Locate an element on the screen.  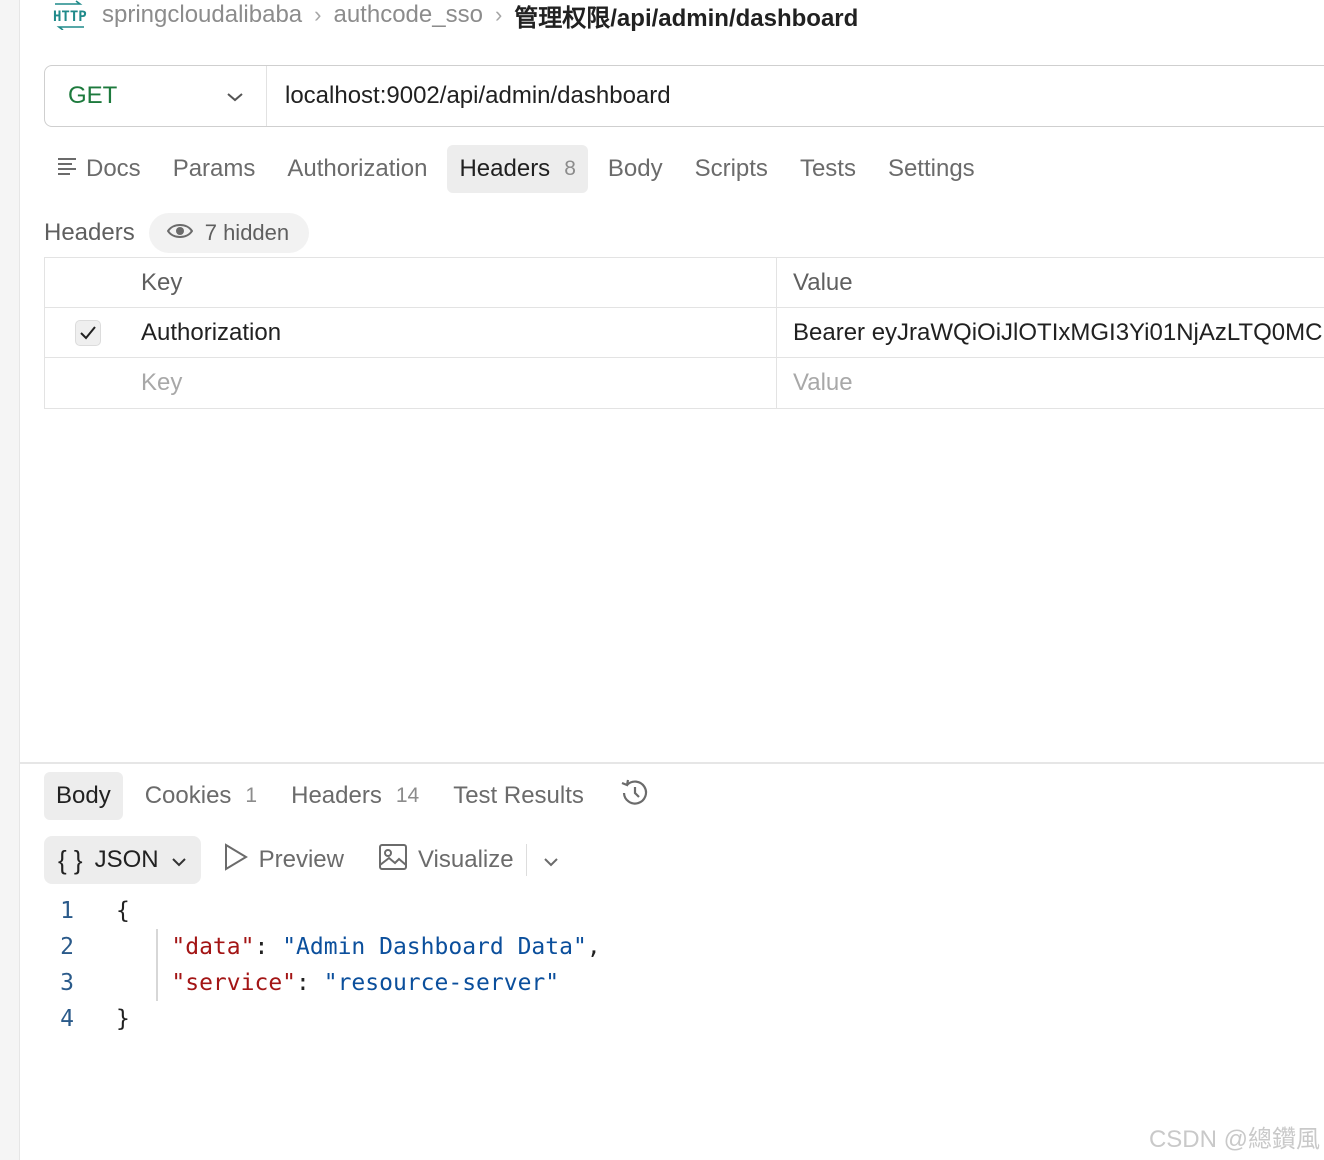
response-tabs: Body Cookies 1 Headers 14 Test Results is located at coordinates (359, 796).